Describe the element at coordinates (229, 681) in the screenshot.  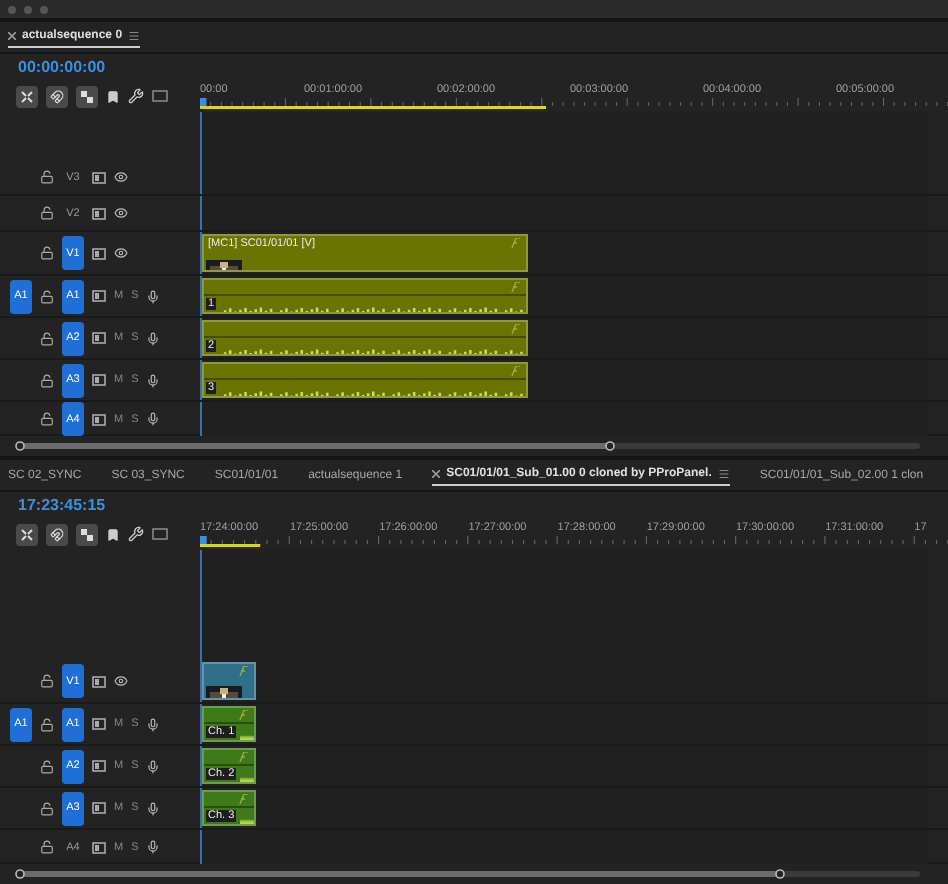
I see `video-clip` at that location.